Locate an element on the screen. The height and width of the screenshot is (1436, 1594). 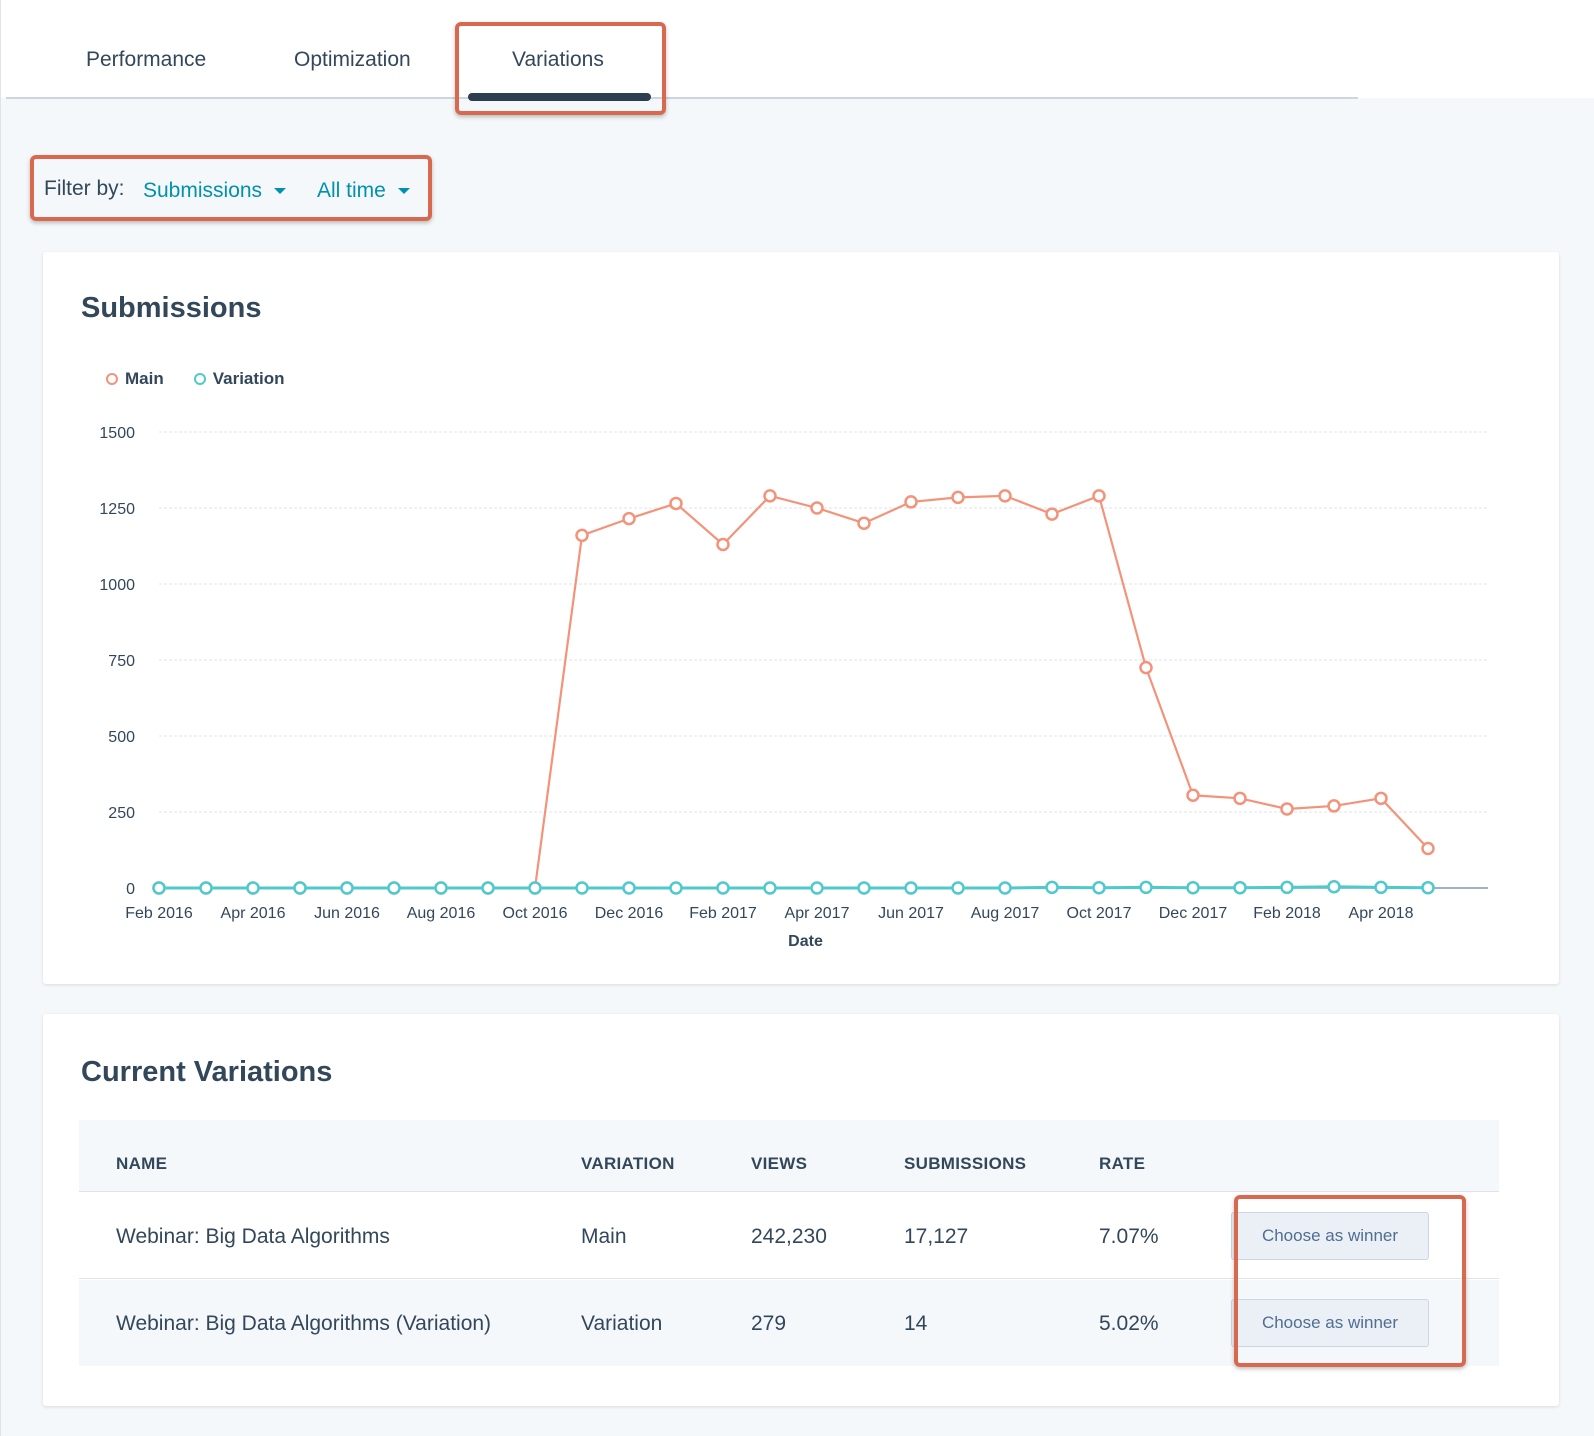
x-tick-label: Dec 2016 is located at coordinates (629, 913).